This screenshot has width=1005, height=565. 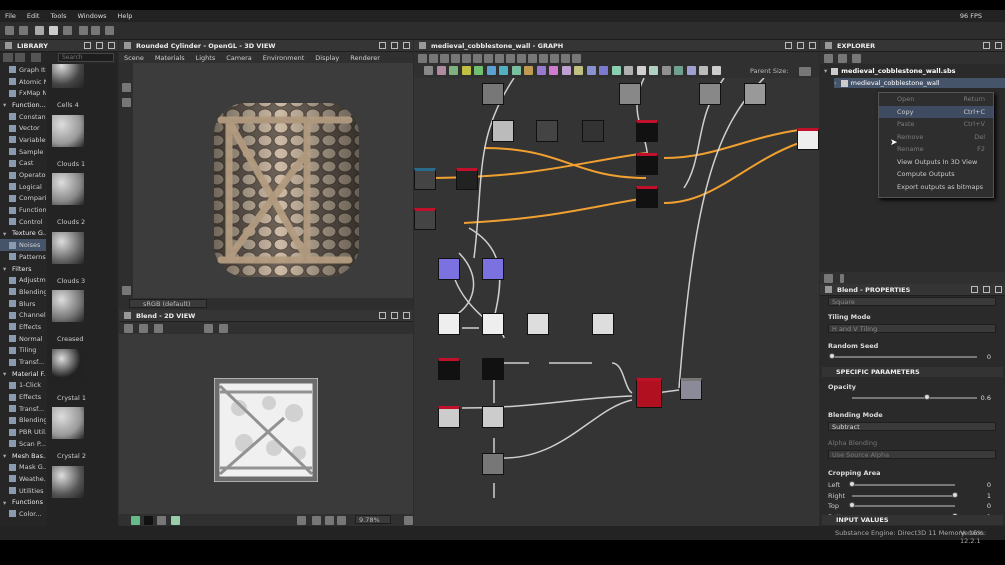 What do you see at coordinates (86, 57) in the screenshot?
I see `library-search-input` at bounding box center [86, 57].